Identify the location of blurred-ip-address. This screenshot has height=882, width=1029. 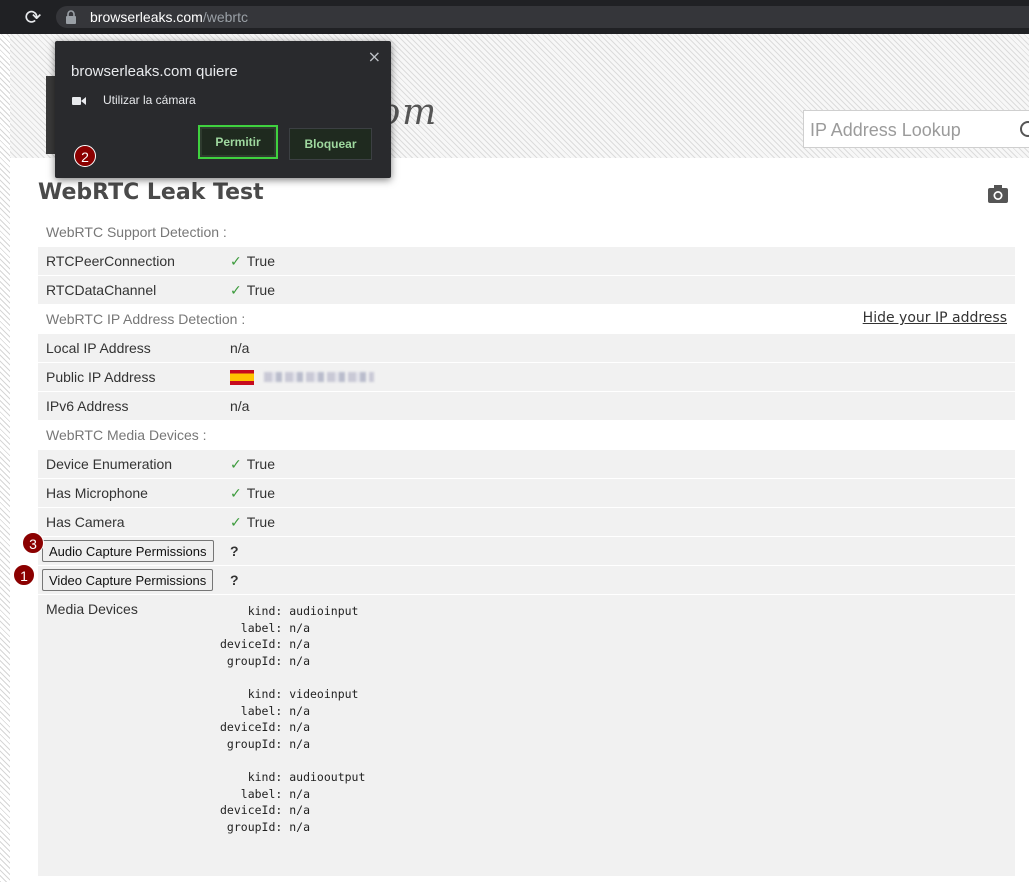
(319, 377).